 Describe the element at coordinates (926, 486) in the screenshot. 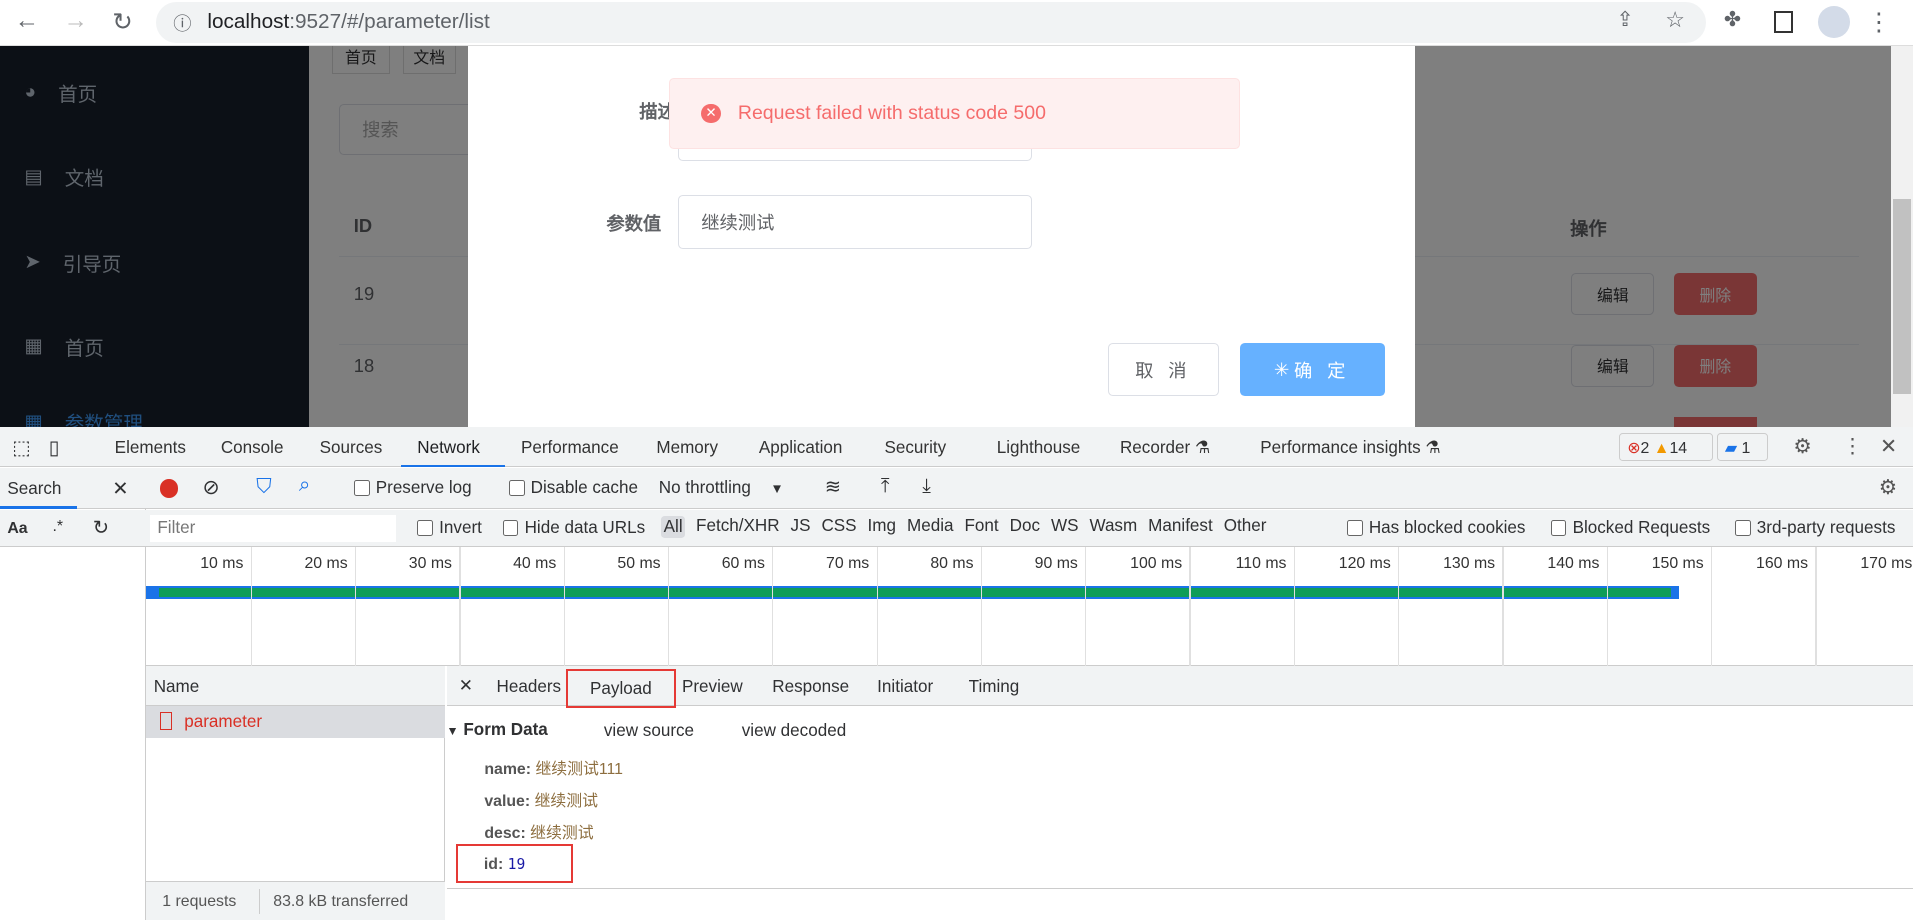

I see `export-har-icon: ⤓` at that location.